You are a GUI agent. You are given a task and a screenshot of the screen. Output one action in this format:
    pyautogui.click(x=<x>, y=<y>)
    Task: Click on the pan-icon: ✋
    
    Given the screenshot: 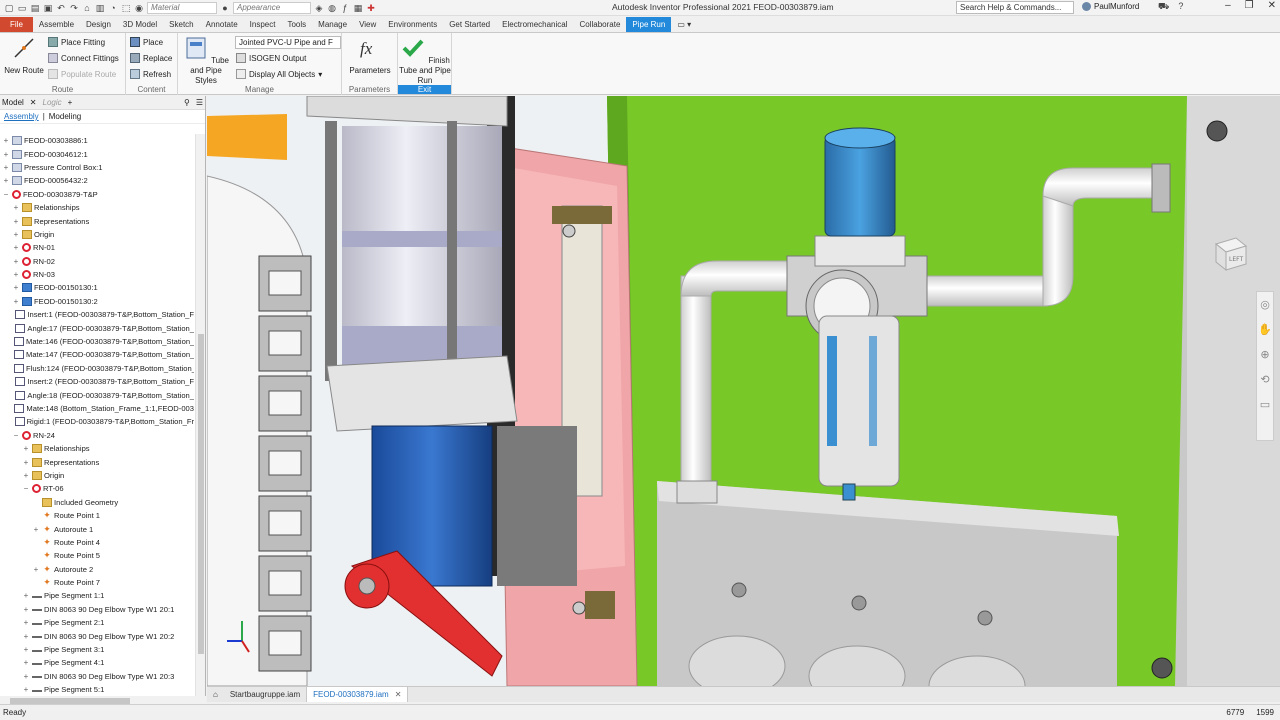 What is the action you would take?
    pyautogui.click(x=1265, y=329)
    